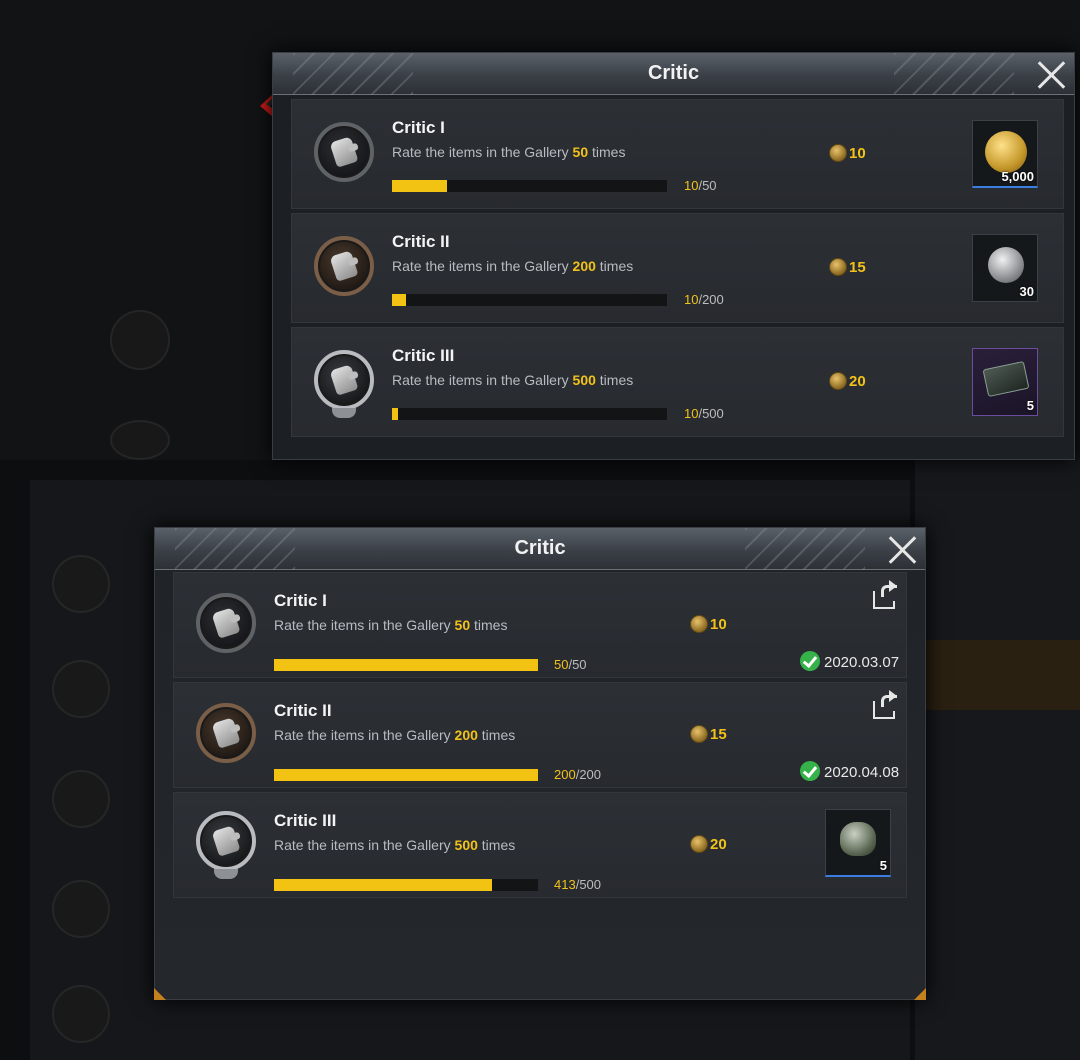 This screenshot has width=1080, height=1060. Describe the element at coordinates (704, 299) in the screenshot. I see `progress-text: 10/200` at that location.